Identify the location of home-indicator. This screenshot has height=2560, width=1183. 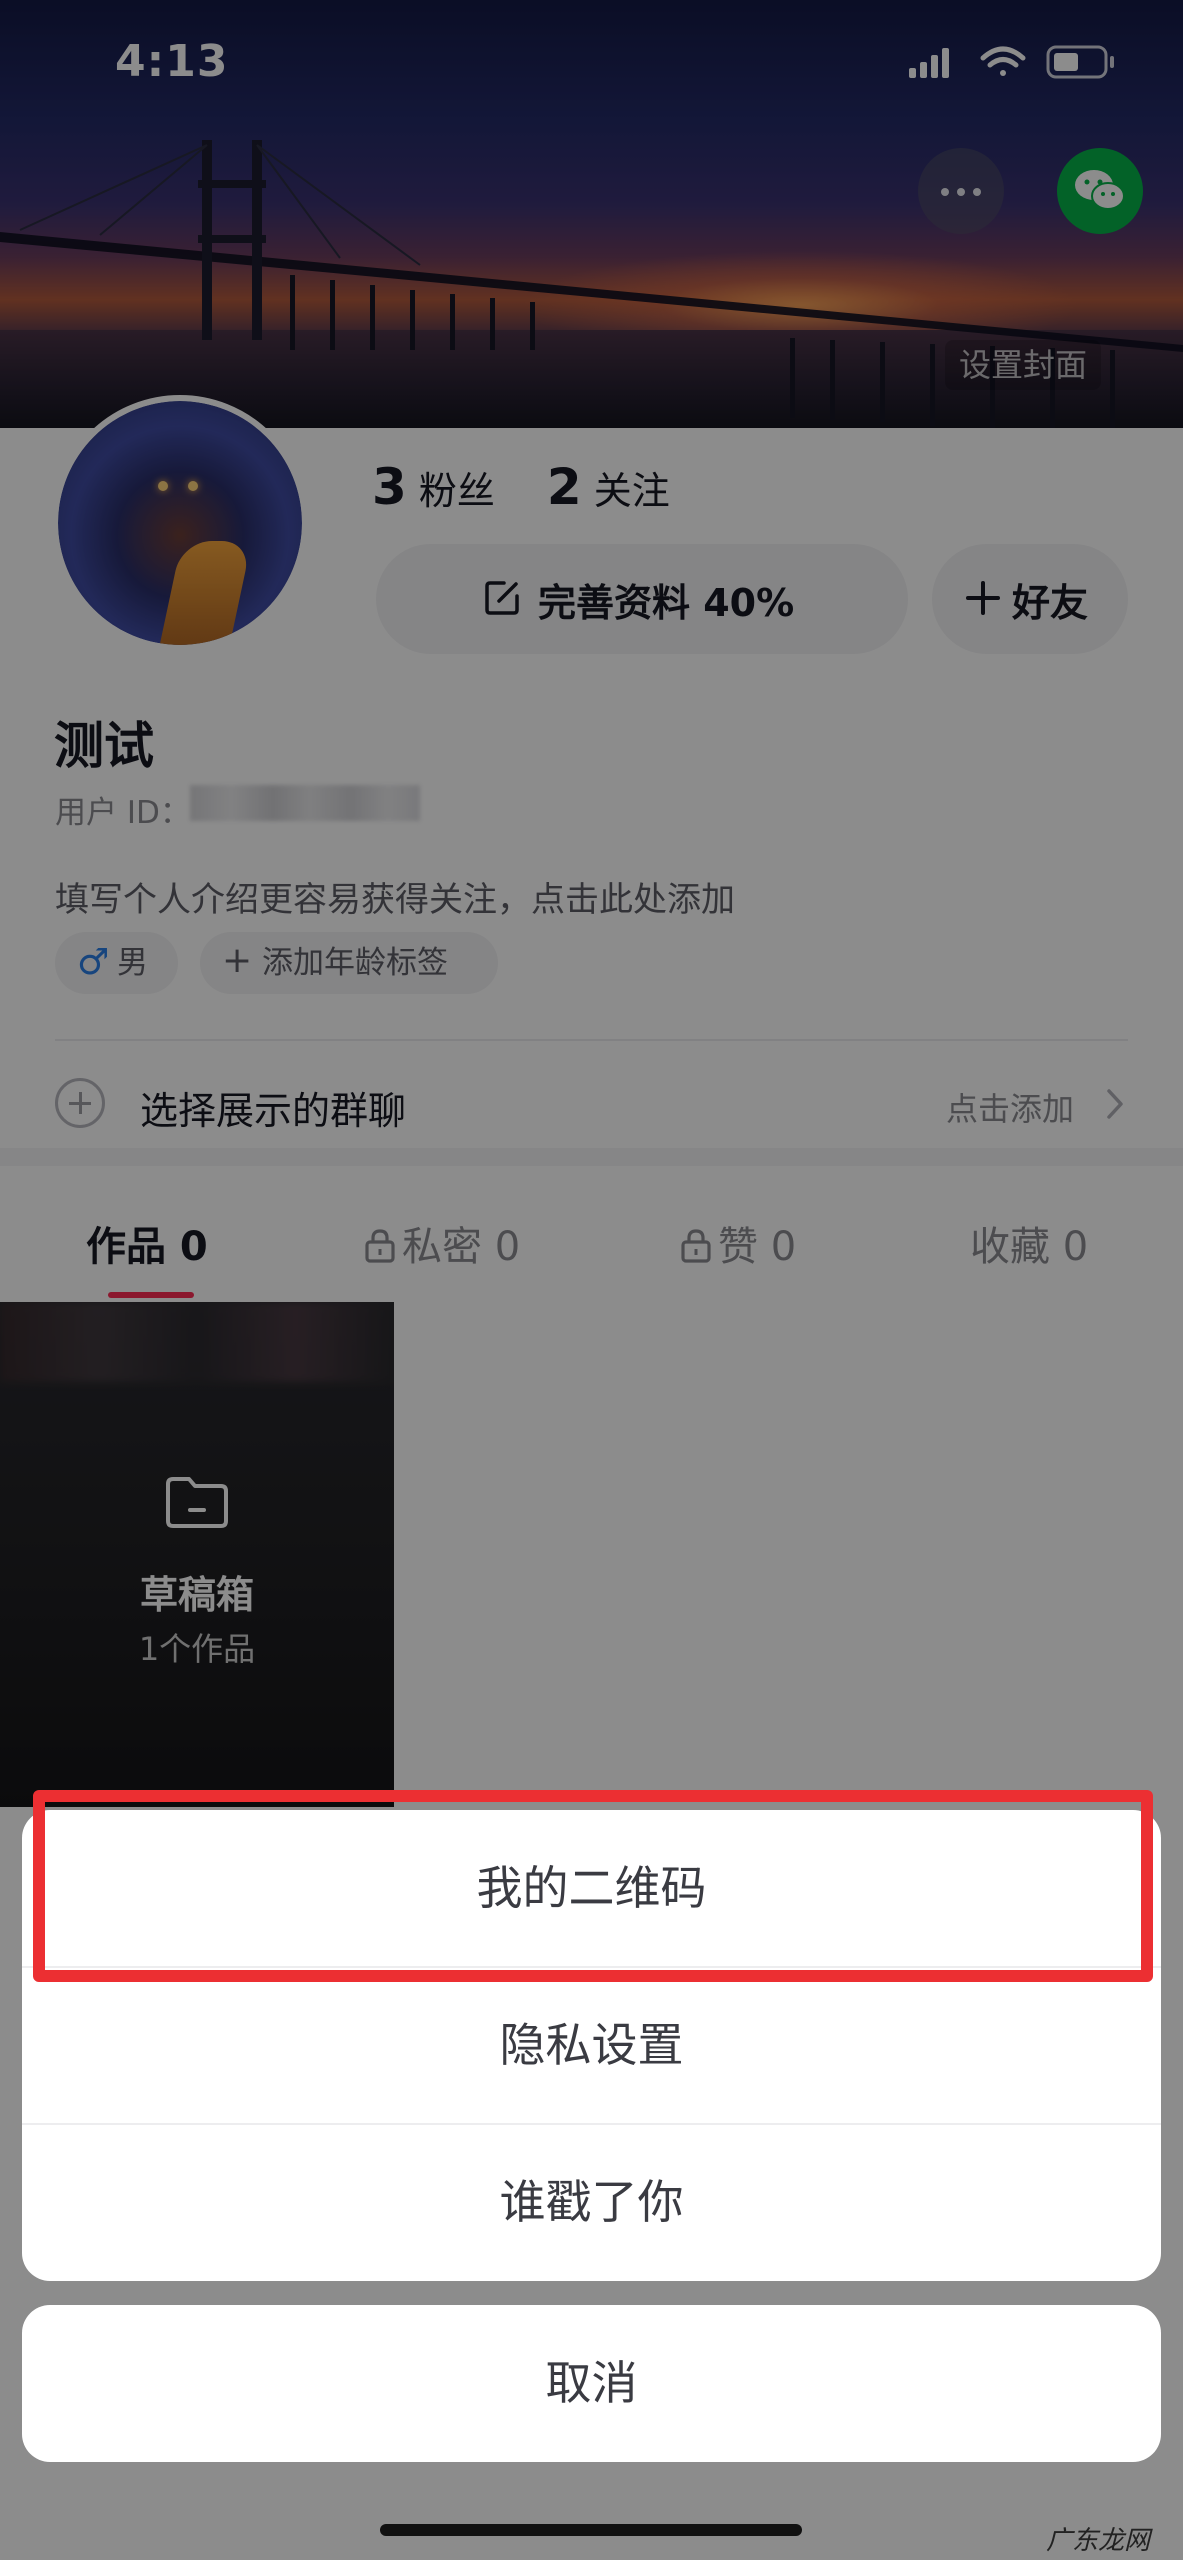
(591, 2530).